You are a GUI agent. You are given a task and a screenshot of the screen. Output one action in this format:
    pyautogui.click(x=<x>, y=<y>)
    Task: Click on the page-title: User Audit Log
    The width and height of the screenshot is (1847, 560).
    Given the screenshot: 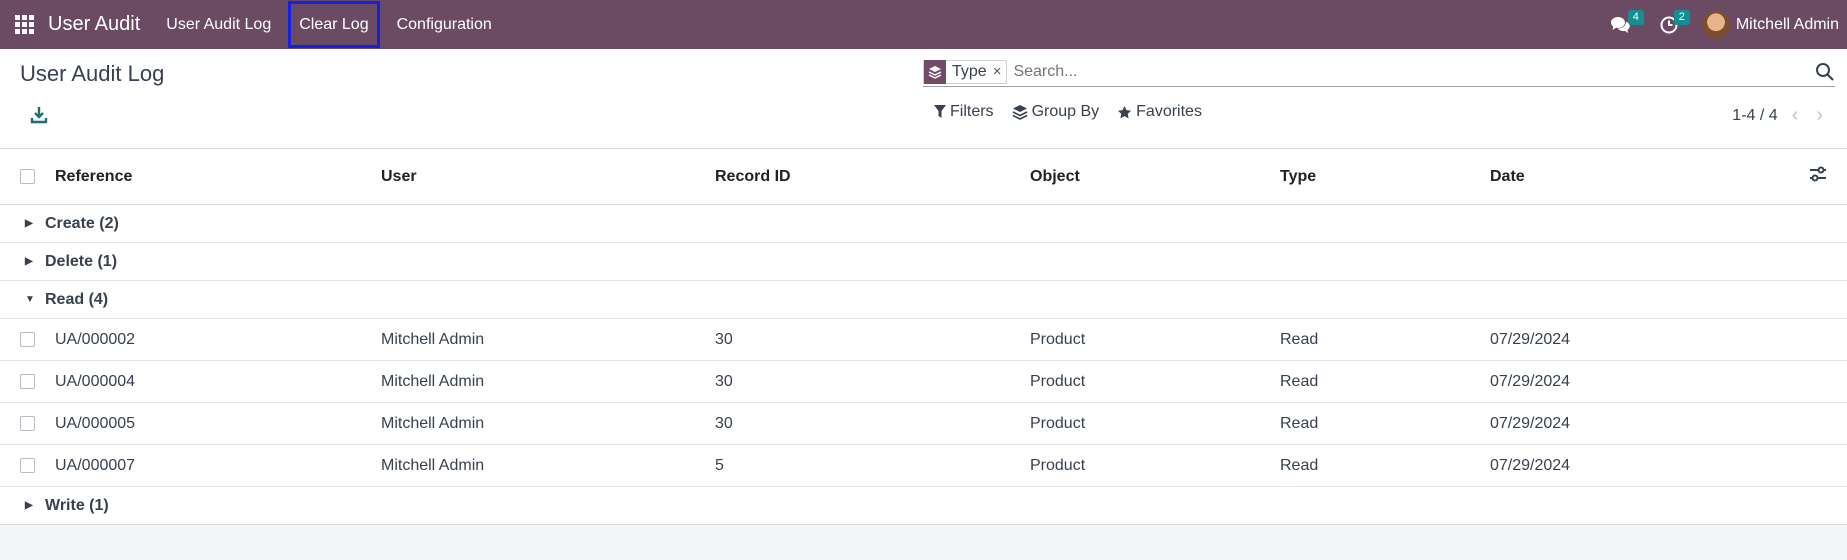 What is the action you would take?
    pyautogui.click(x=92, y=73)
    